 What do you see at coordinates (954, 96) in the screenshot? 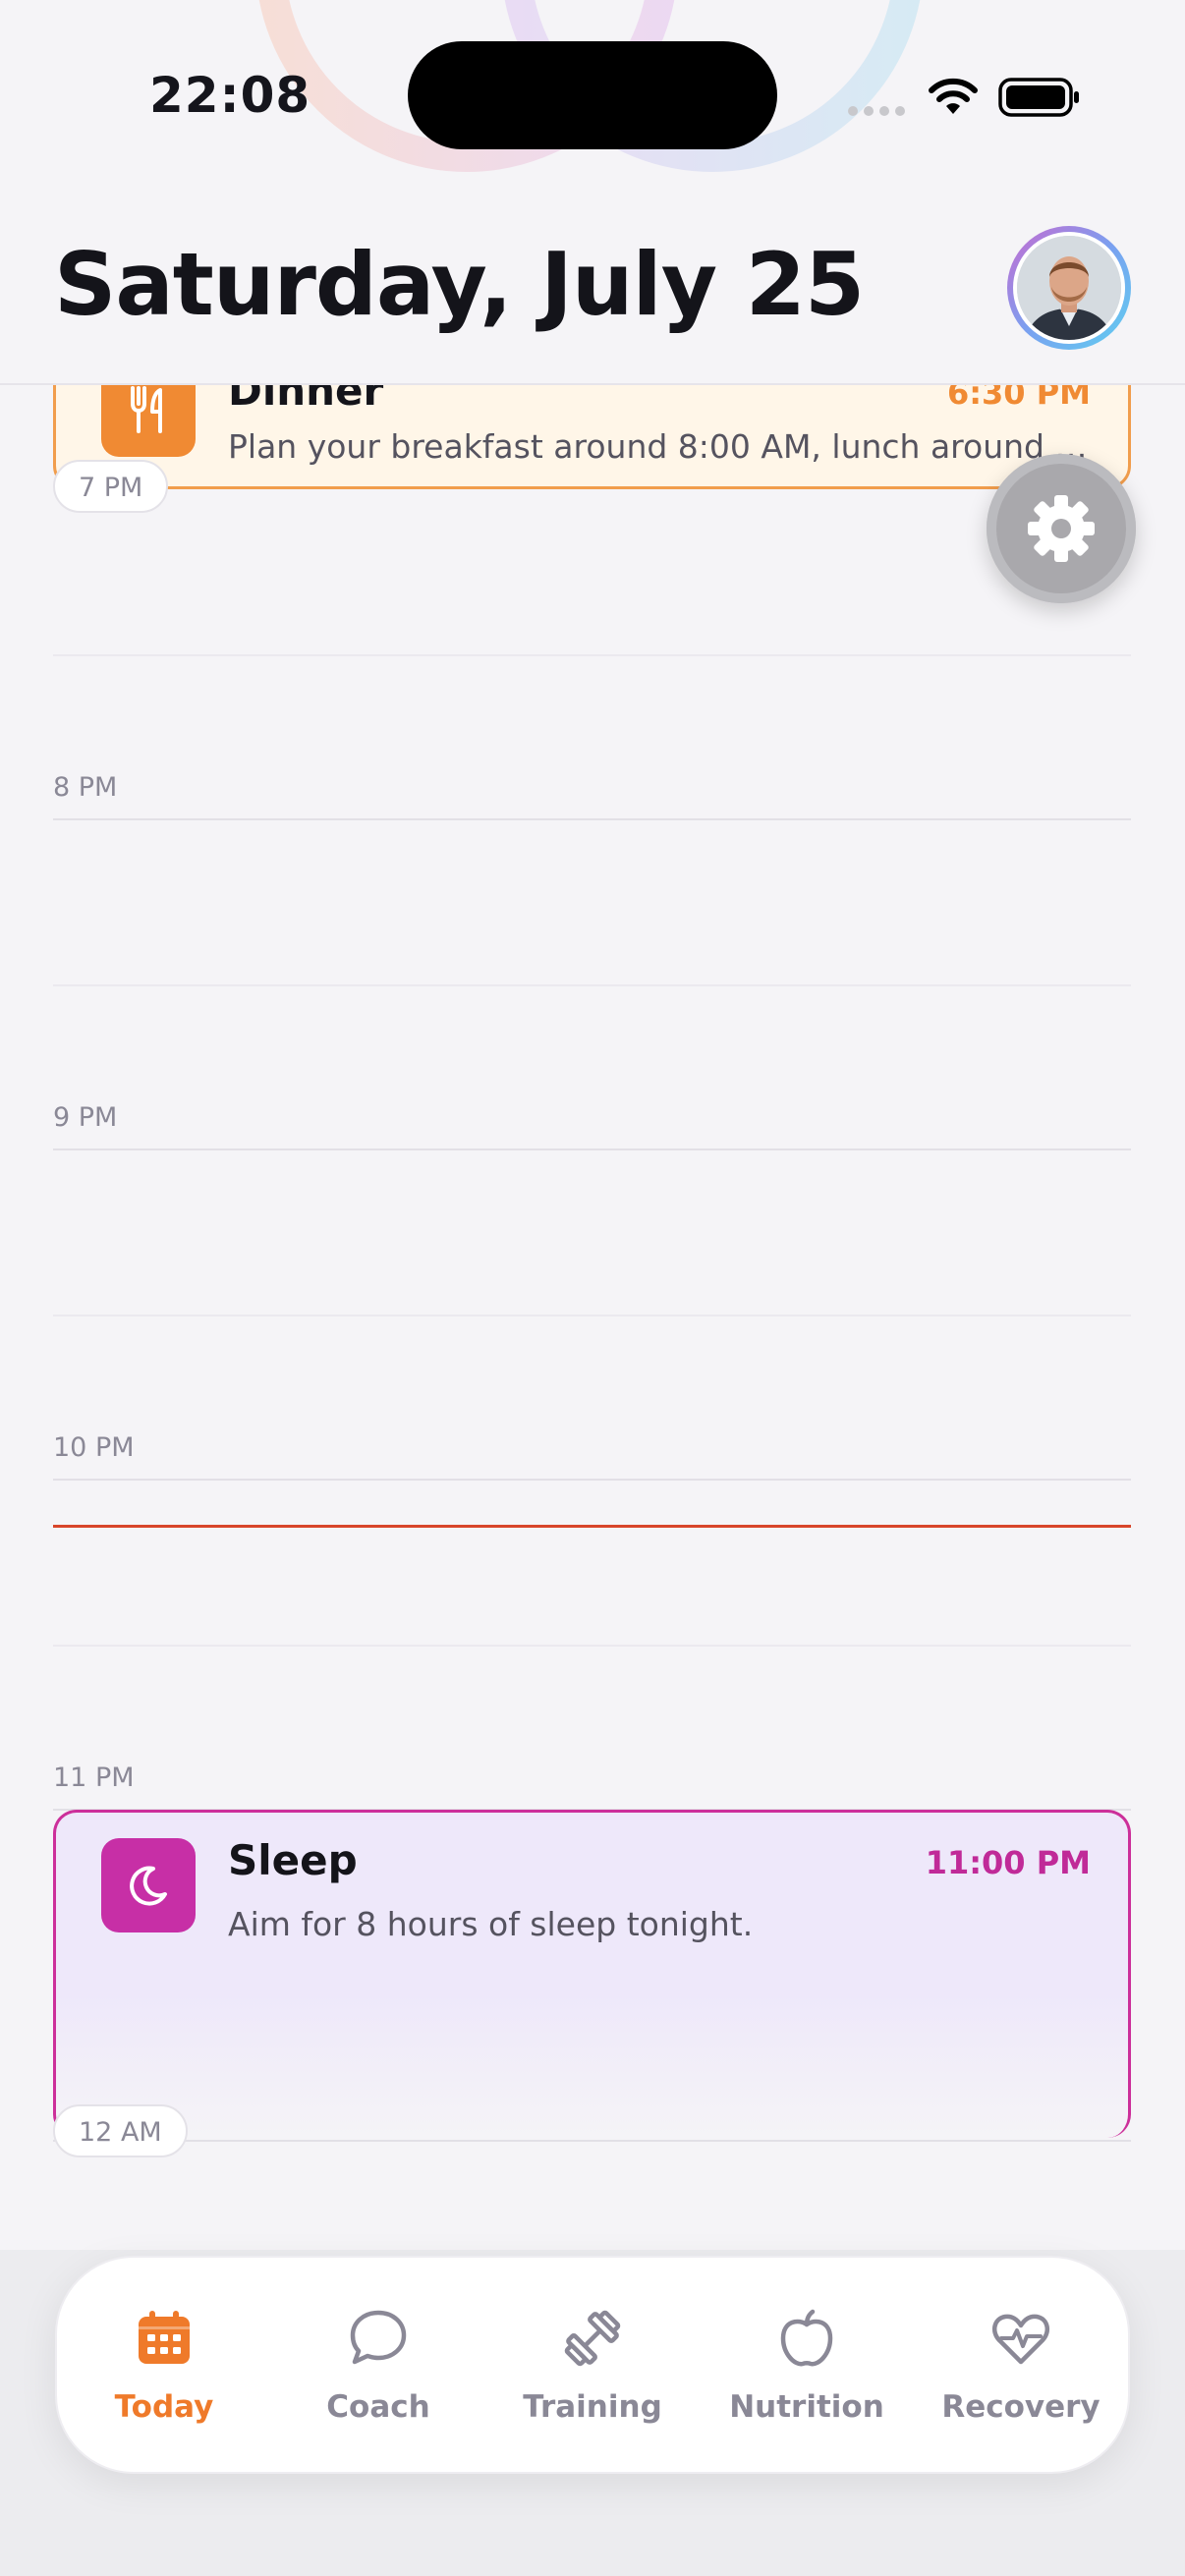
I see `wifi-icon` at bounding box center [954, 96].